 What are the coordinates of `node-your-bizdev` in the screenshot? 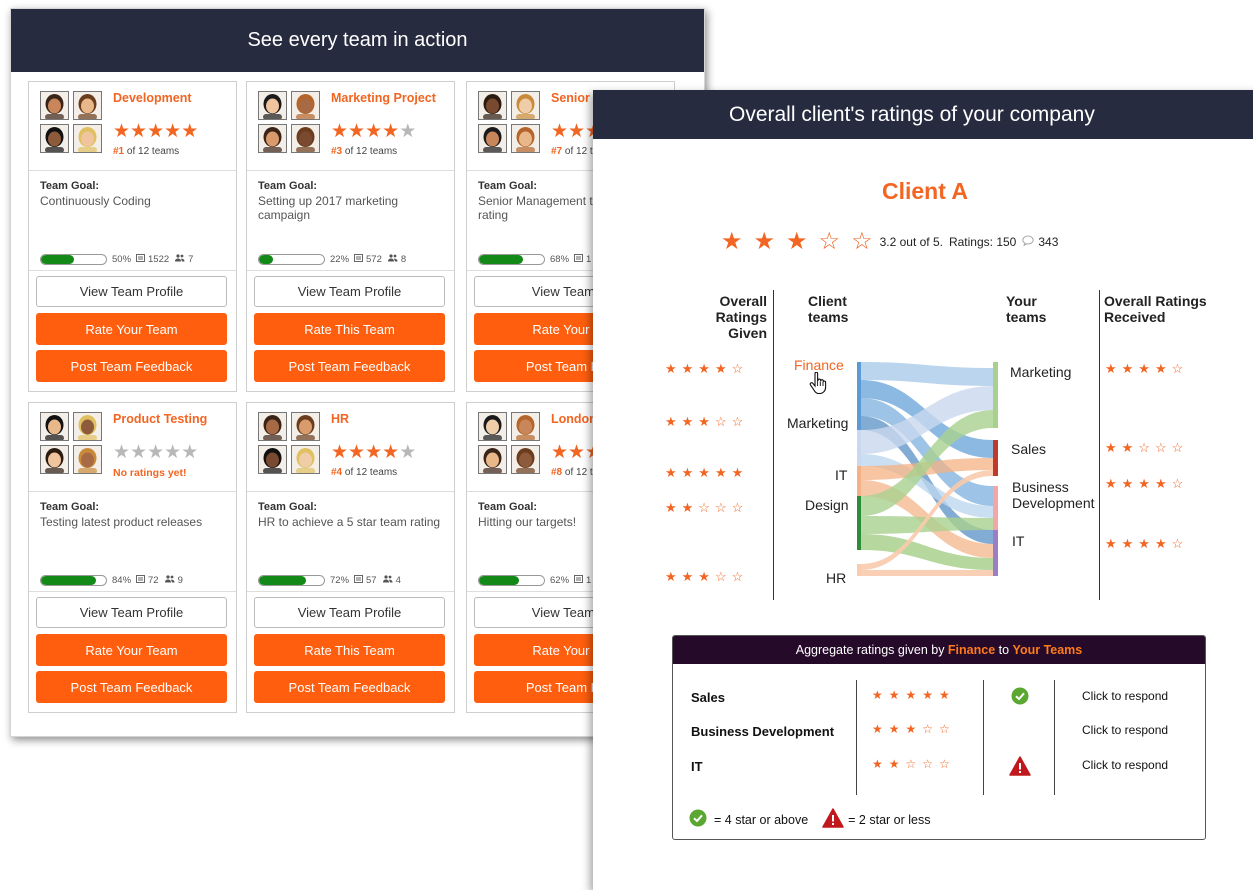 It's located at (995, 508).